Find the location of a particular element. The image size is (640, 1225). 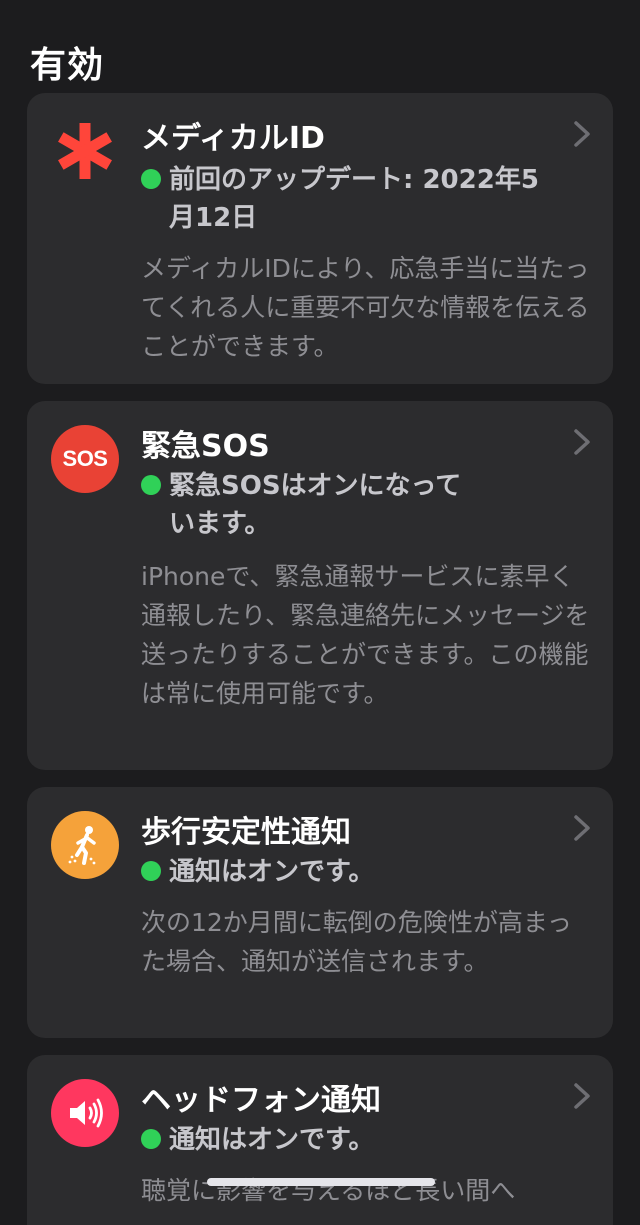

section-title: 有効 is located at coordinates (67, 65).